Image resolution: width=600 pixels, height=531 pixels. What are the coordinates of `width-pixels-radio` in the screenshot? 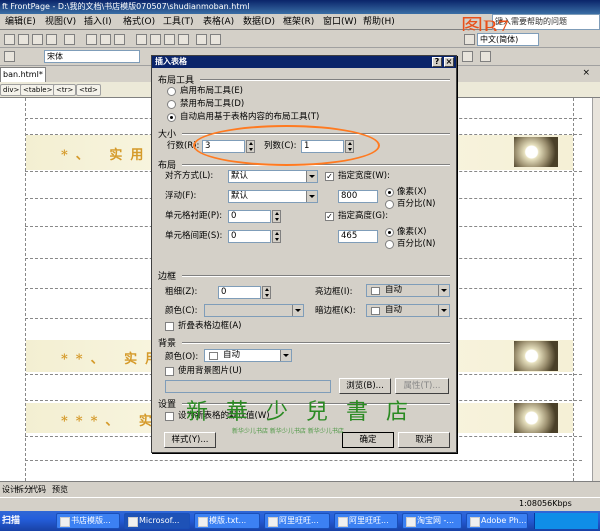 It's located at (389, 192).